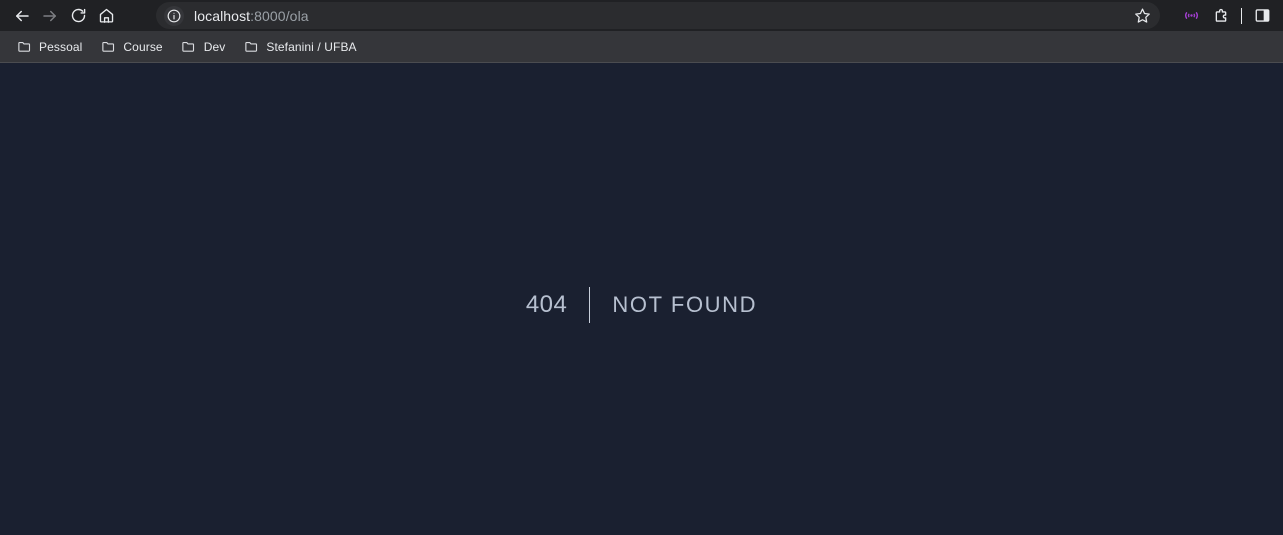 This screenshot has width=1283, height=535. What do you see at coordinates (1142, 16) in the screenshot?
I see `star-icon` at bounding box center [1142, 16].